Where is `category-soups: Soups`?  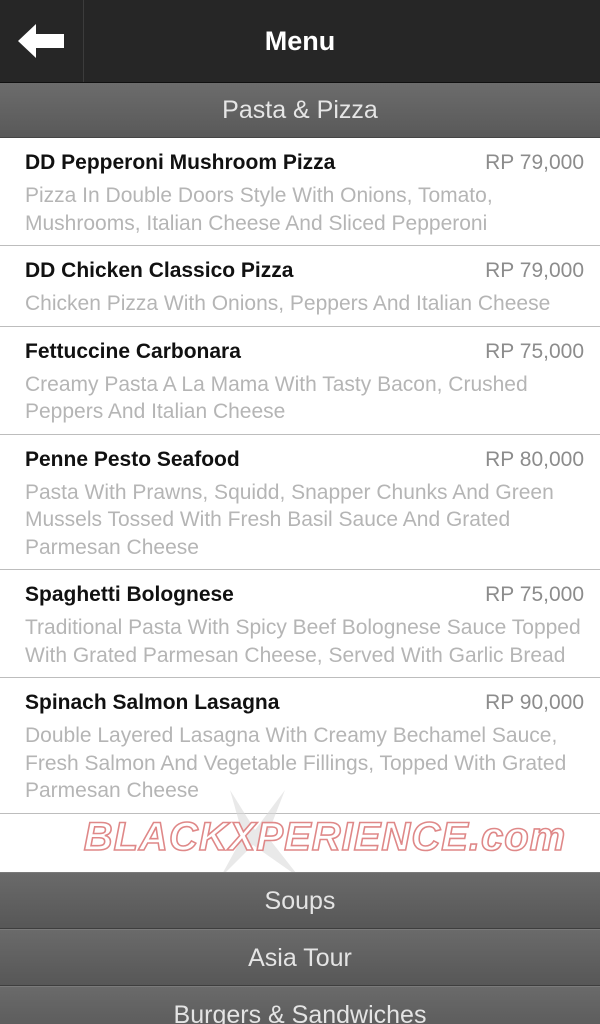 category-soups: Soups is located at coordinates (300, 900).